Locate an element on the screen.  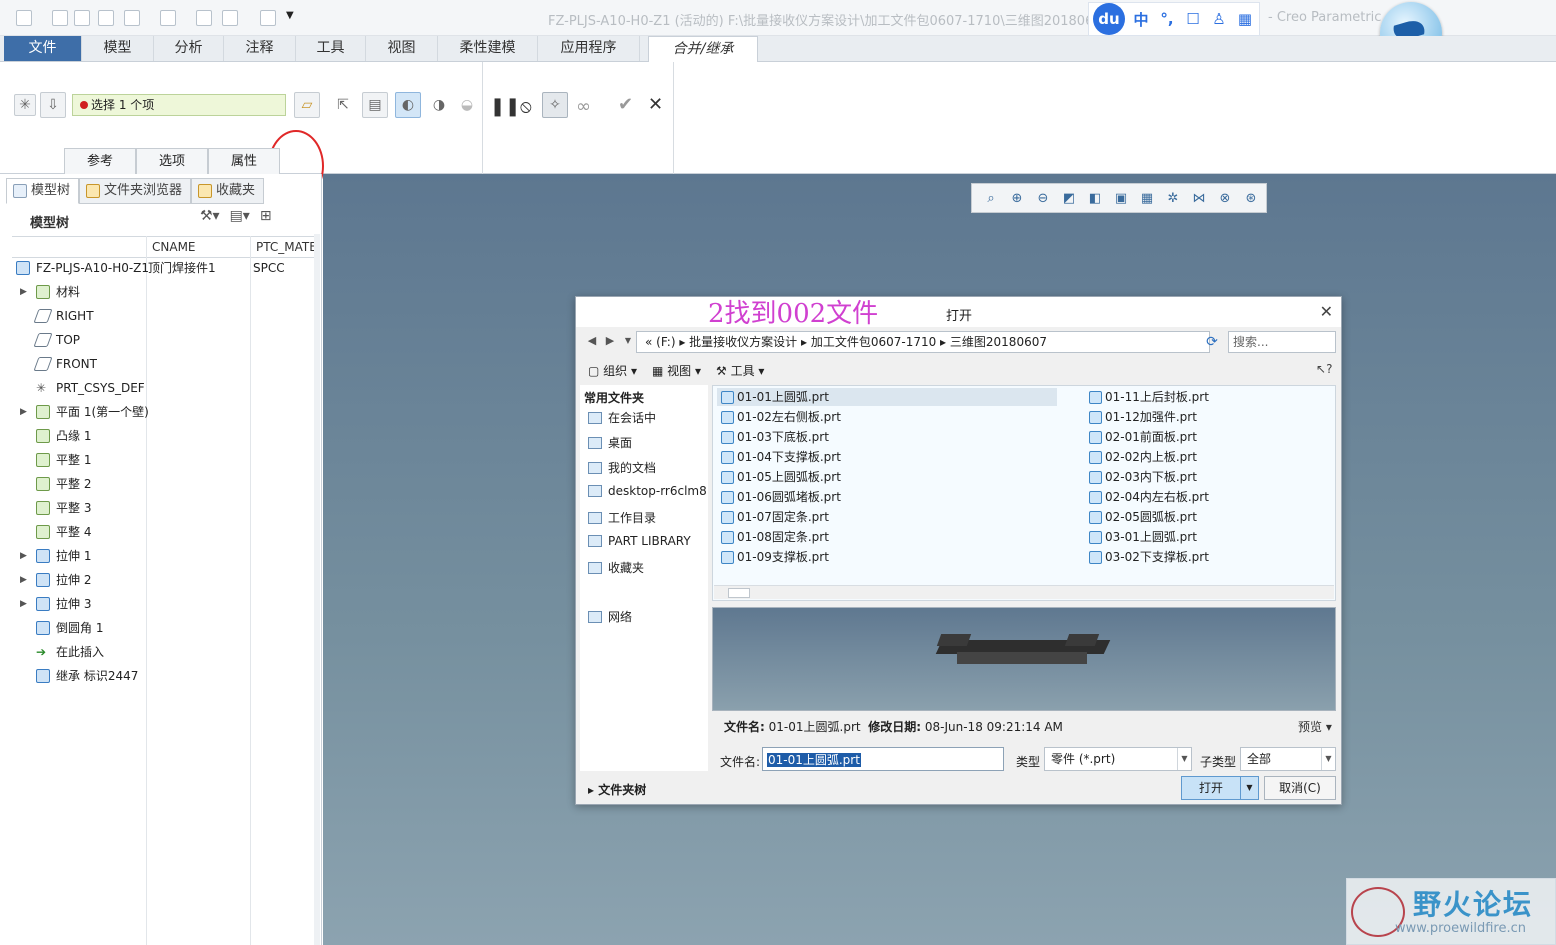
open-folder-button: ▱ is located at coordinates (307, 105).